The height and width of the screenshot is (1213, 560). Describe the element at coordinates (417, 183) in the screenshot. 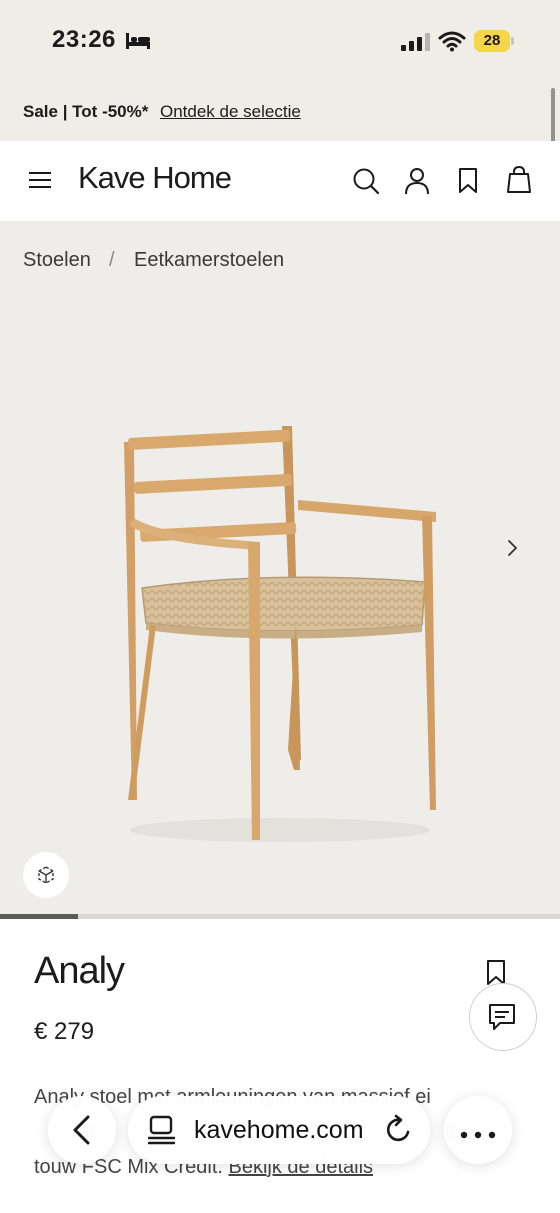

I see `account-icon` at that location.